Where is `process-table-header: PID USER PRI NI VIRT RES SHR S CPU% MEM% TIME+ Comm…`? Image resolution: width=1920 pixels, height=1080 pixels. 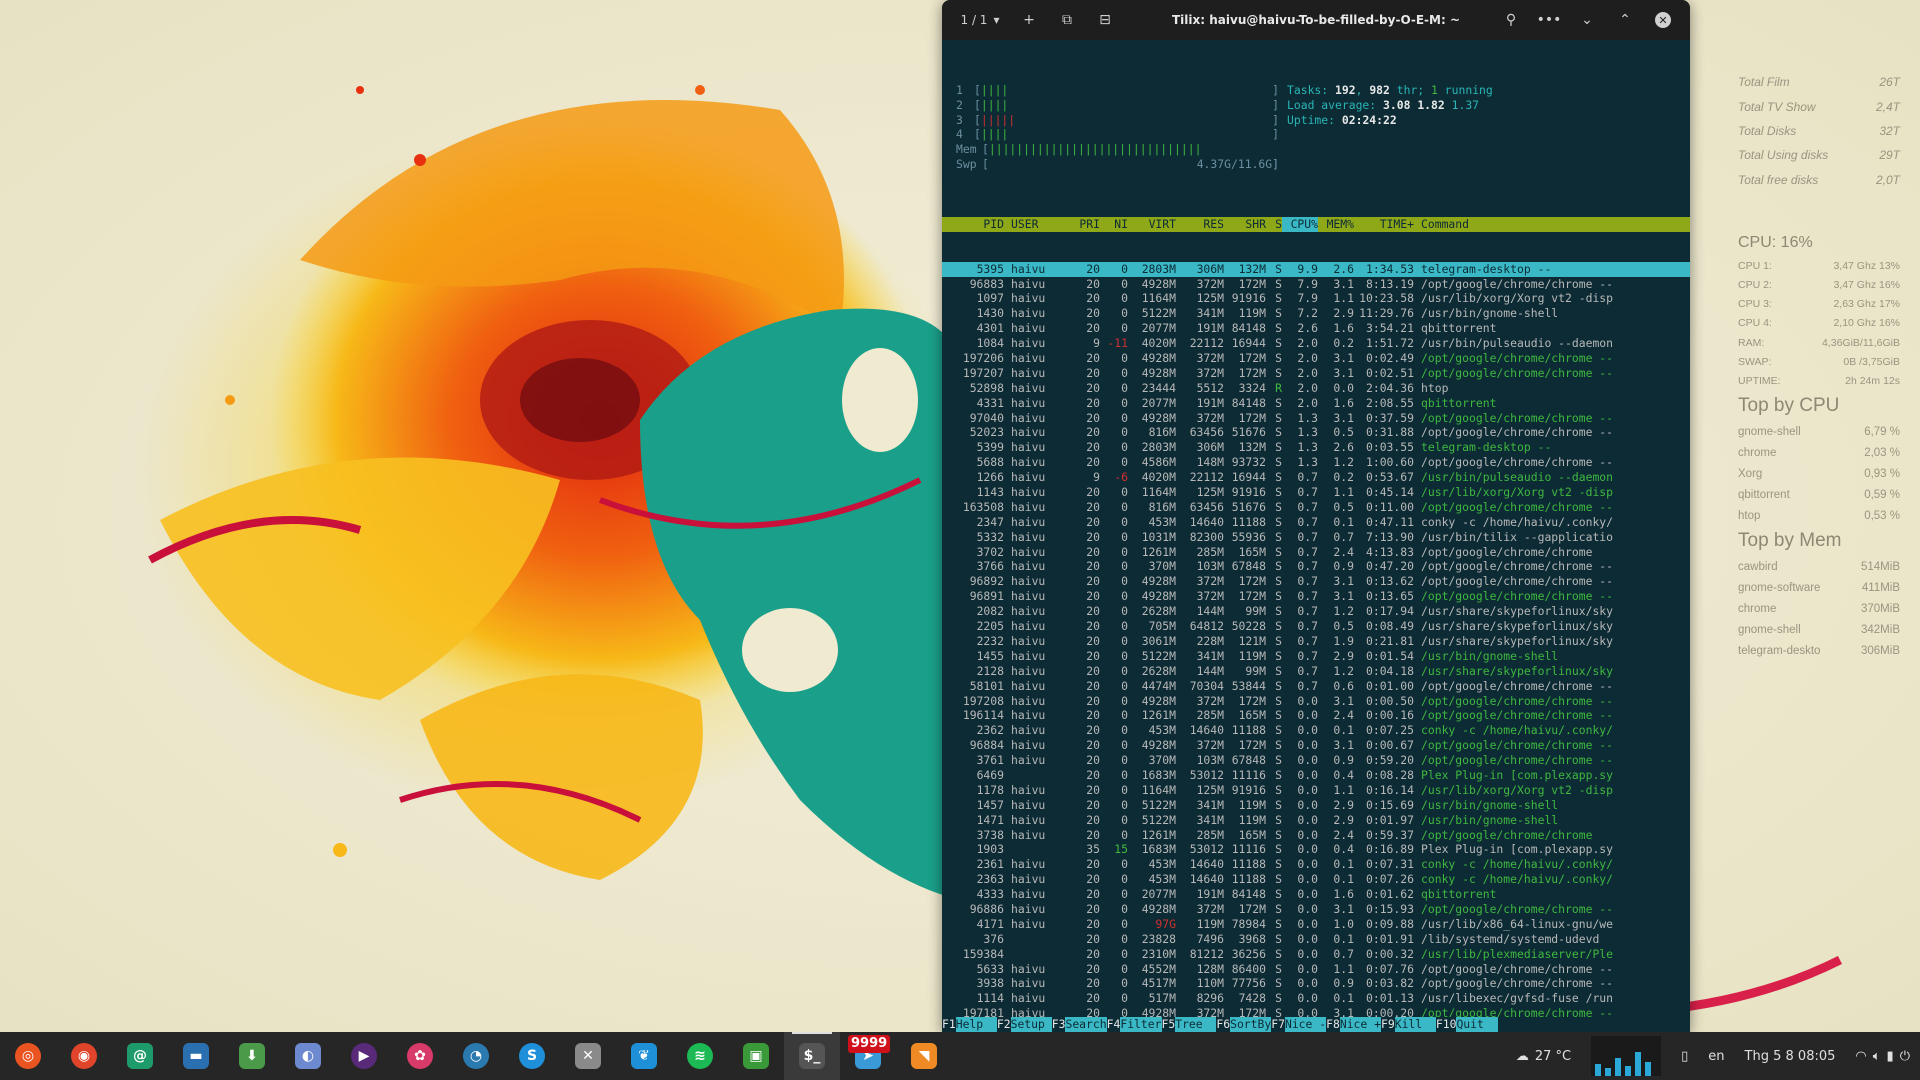 process-table-header: PID USER PRI NI VIRT RES SHR S CPU% MEM% TIME+ Comm… is located at coordinates (1316, 224).